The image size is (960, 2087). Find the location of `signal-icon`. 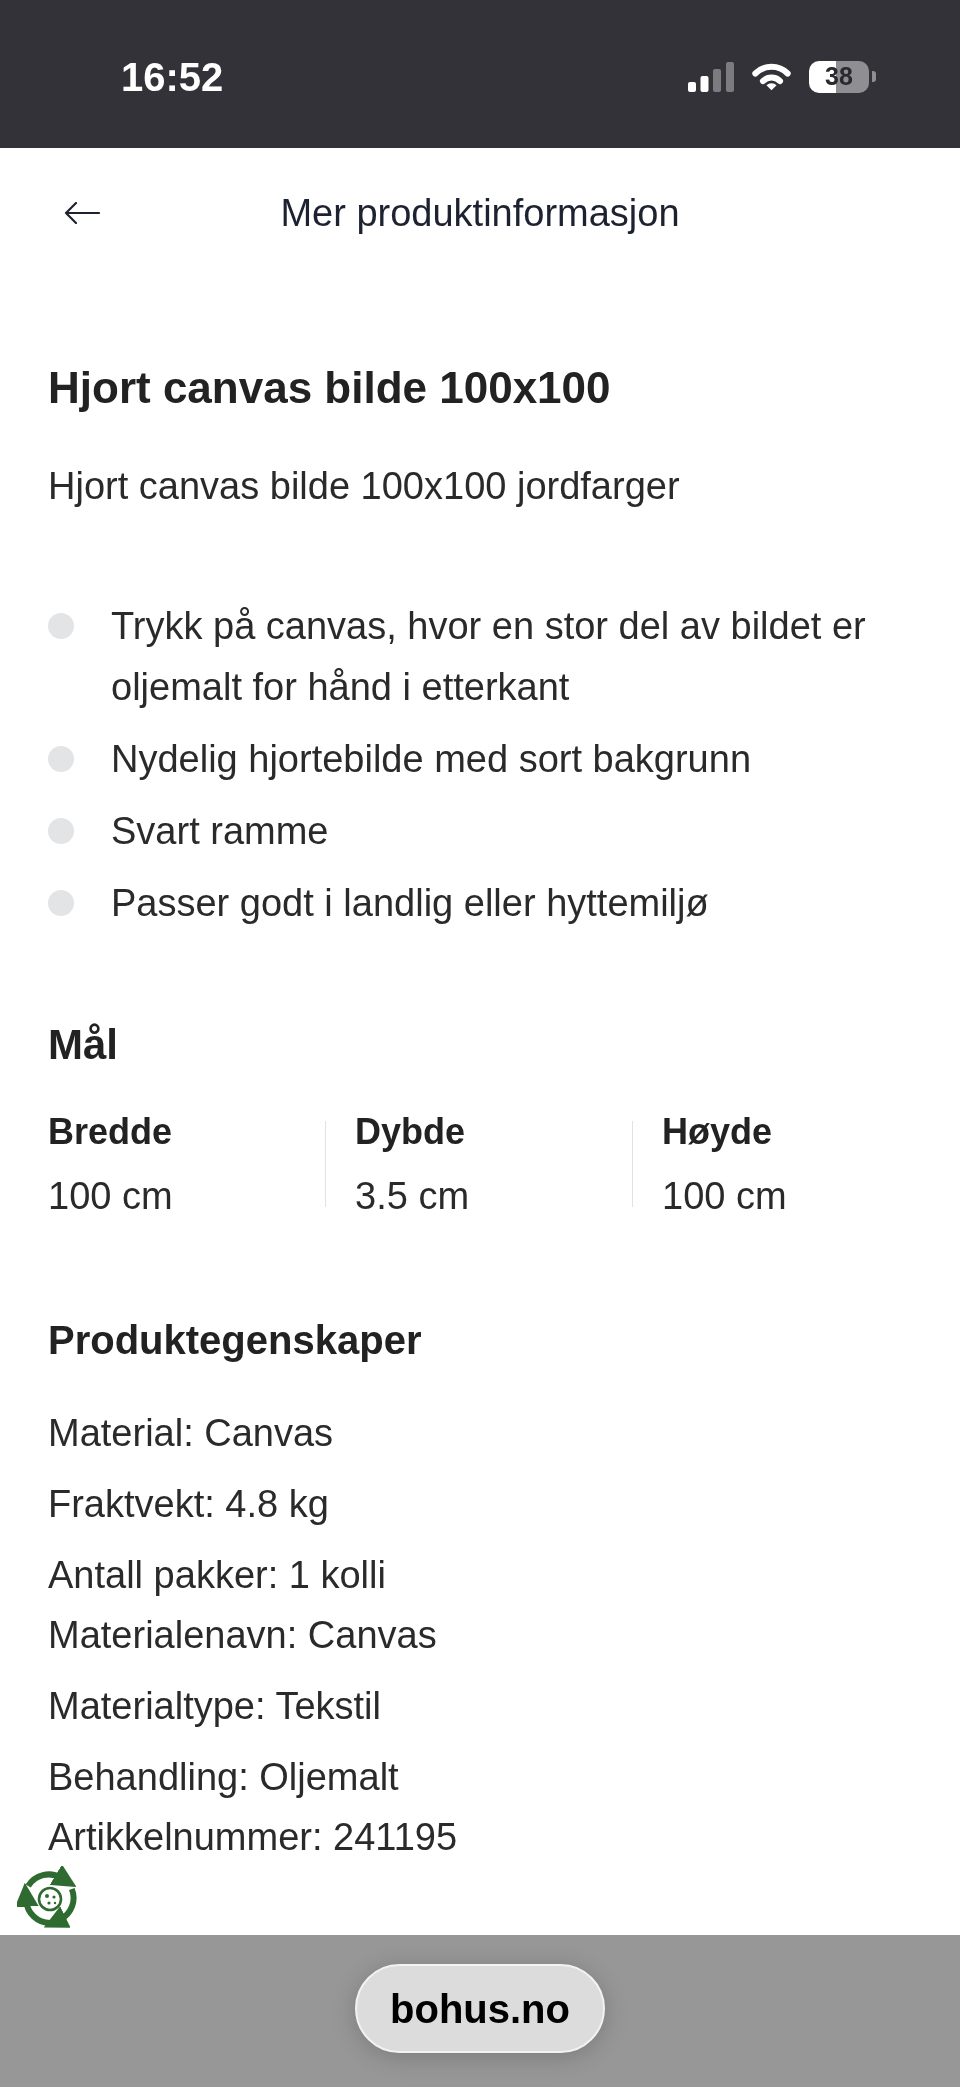

signal-icon is located at coordinates (711, 76).